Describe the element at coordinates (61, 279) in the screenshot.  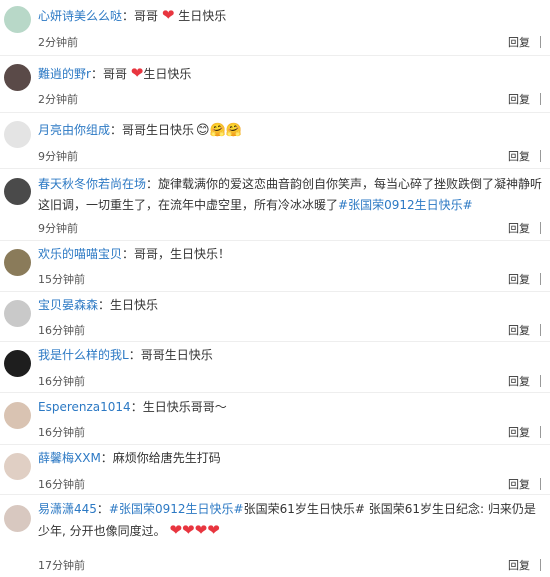
I see `timestamp: 15分钟前` at that location.